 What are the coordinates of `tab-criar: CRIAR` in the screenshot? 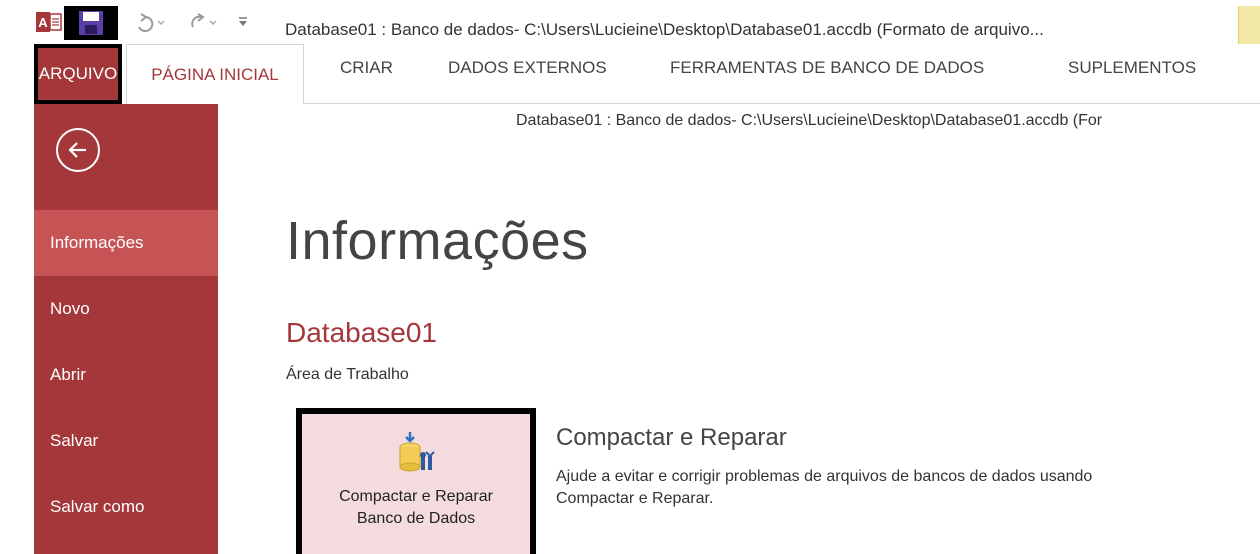 It's located at (366, 68).